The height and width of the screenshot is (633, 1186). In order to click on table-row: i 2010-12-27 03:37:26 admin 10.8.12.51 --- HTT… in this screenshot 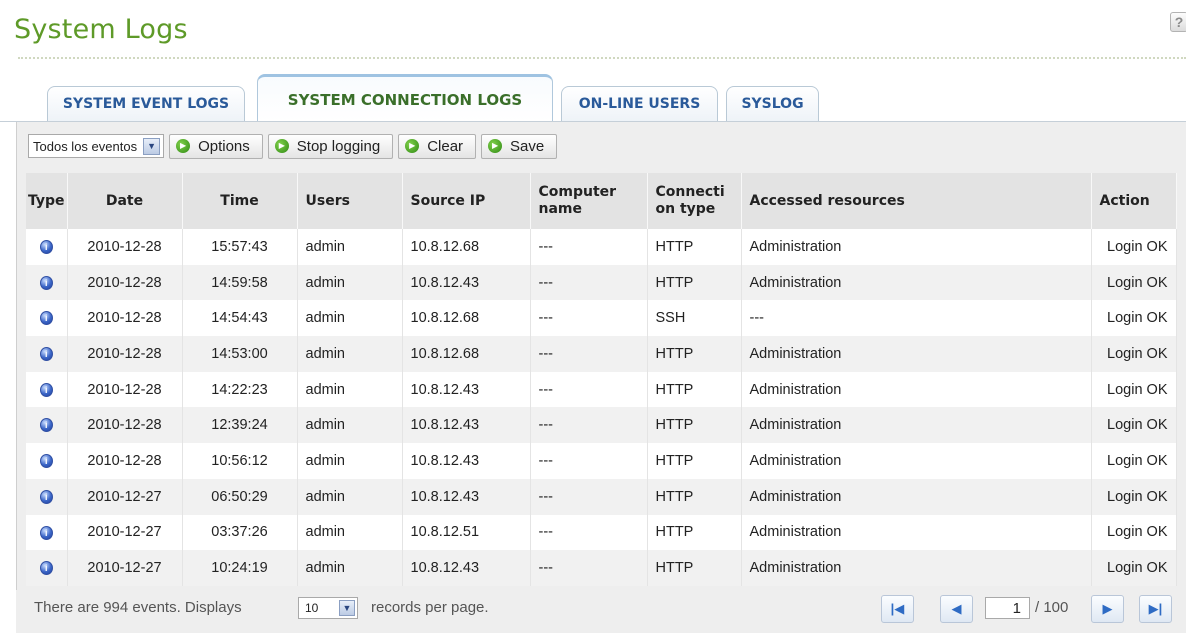, I will do `click(601, 532)`.